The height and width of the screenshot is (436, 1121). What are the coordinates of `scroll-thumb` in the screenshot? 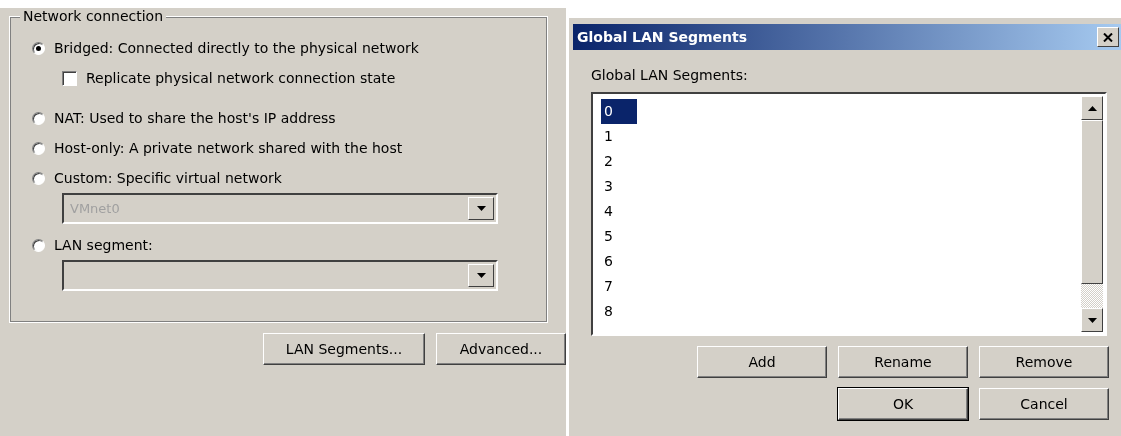 It's located at (1092, 202).